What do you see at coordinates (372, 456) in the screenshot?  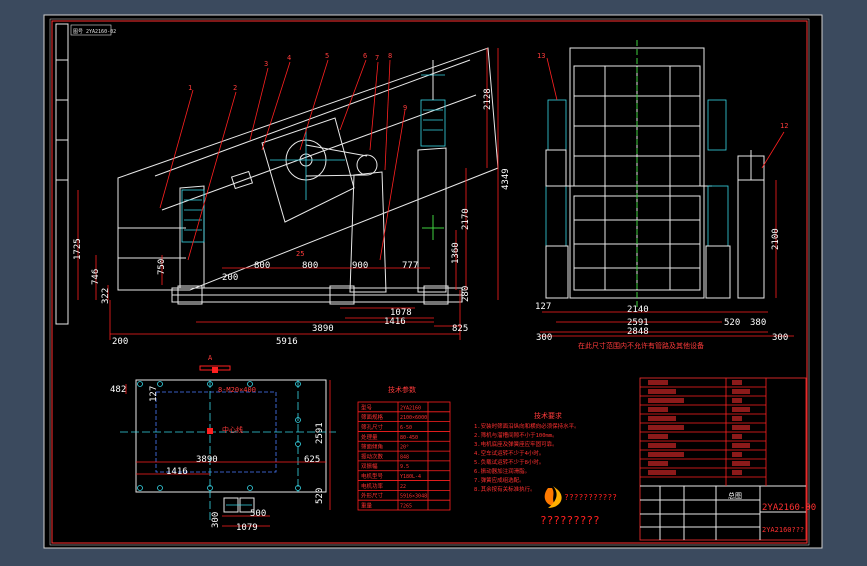 I see `param-label: 振动次数` at bounding box center [372, 456].